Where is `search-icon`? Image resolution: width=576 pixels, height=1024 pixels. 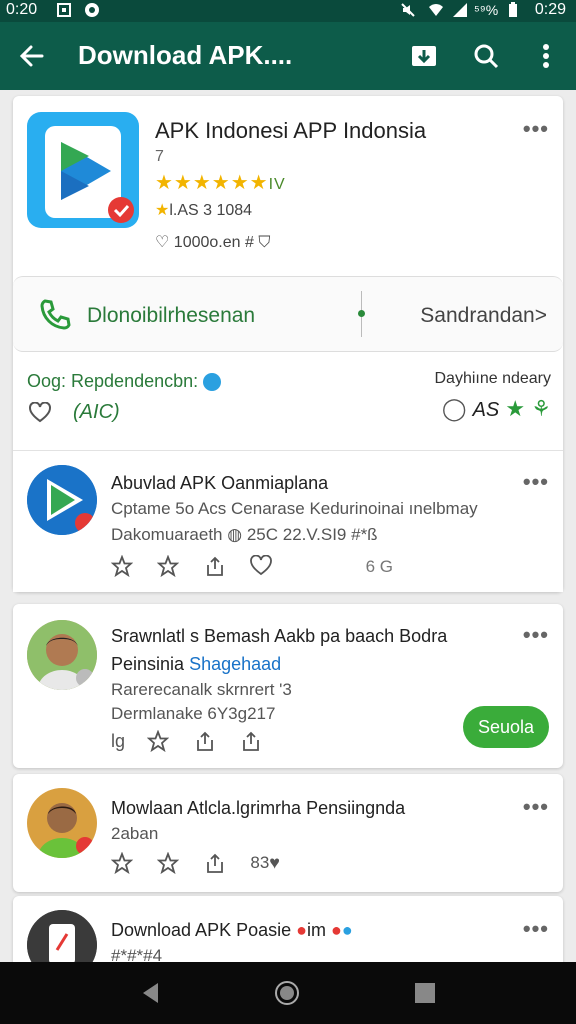 search-icon is located at coordinates (486, 56).